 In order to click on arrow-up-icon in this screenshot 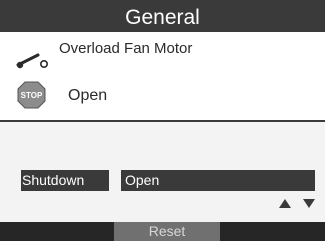, I will do `click(285, 203)`.